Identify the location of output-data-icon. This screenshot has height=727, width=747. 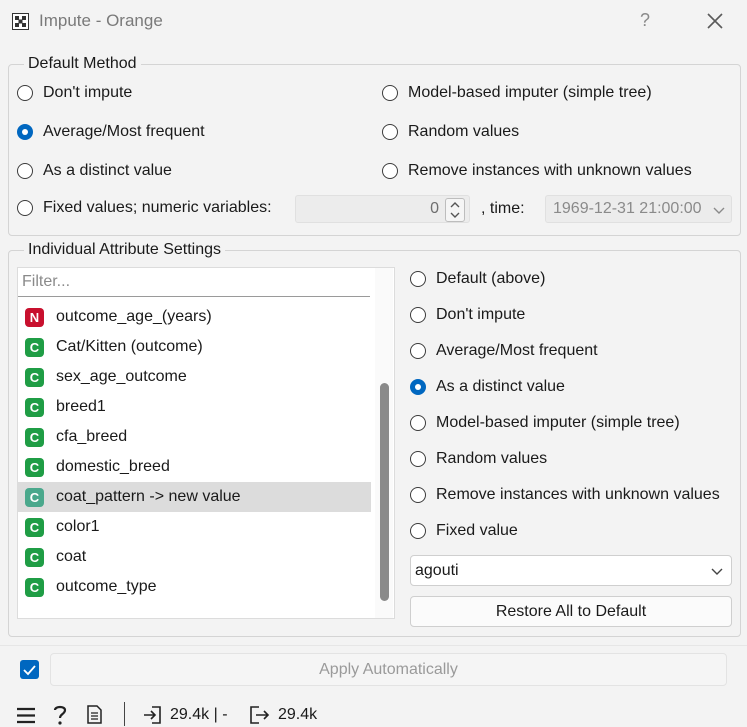
(260, 715).